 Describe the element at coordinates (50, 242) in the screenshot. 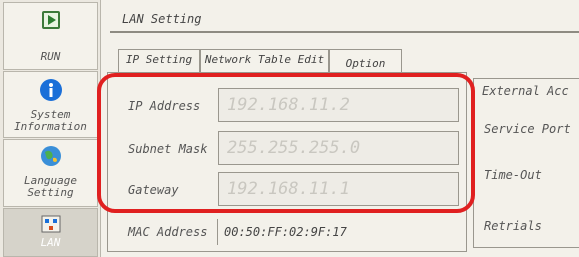

I see `sidebar-item-label: LAN` at that location.